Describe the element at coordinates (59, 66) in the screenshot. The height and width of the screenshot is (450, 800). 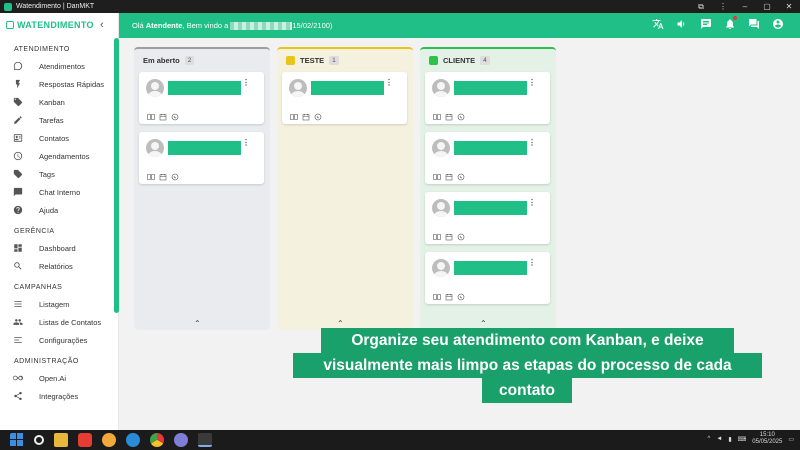
I see `sidebar-item-atendimentos: Atendimentos` at that location.